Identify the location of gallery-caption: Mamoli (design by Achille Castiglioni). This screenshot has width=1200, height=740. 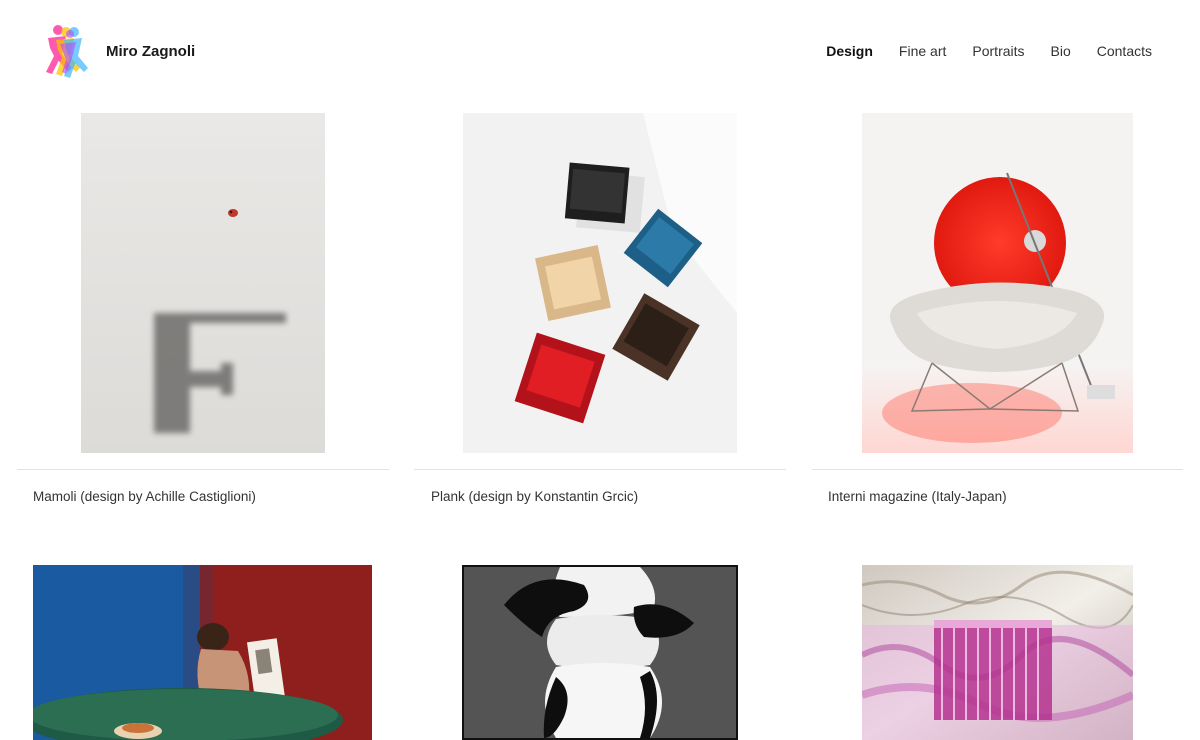
(144, 496).